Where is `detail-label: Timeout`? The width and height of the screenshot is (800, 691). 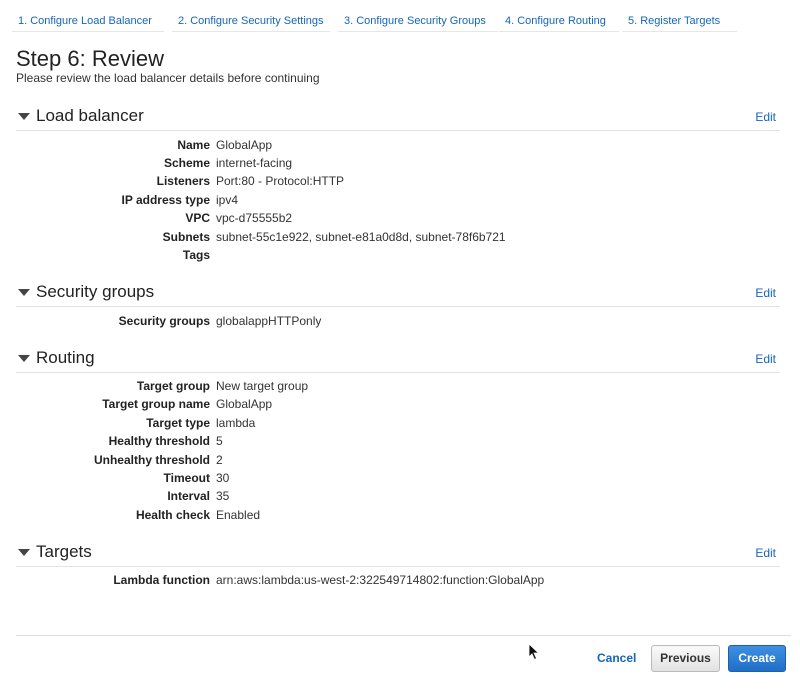 detail-label: Timeout is located at coordinates (186, 478).